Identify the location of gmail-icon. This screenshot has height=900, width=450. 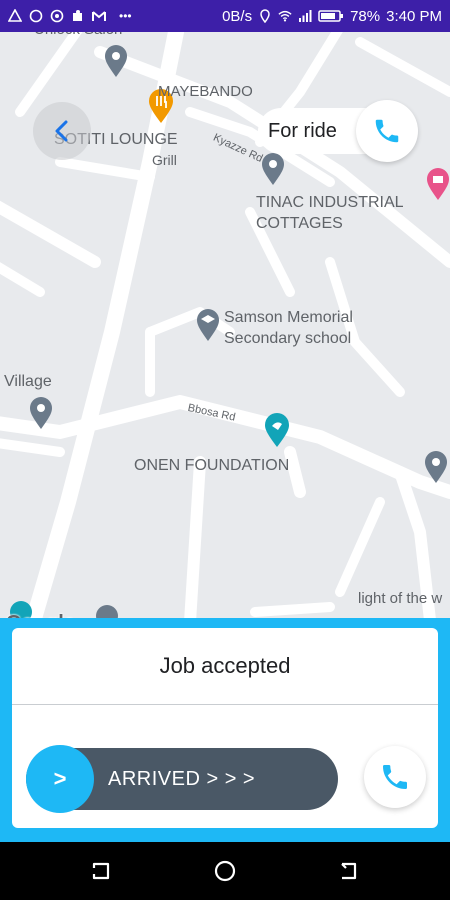
(99, 16).